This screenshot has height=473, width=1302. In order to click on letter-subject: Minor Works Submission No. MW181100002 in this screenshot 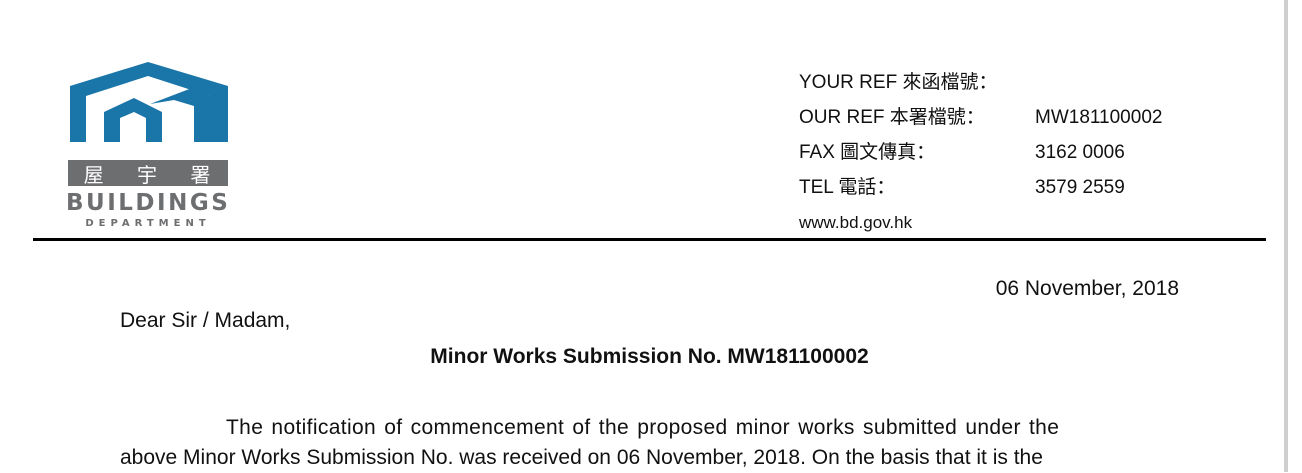, I will do `click(649, 356)`.